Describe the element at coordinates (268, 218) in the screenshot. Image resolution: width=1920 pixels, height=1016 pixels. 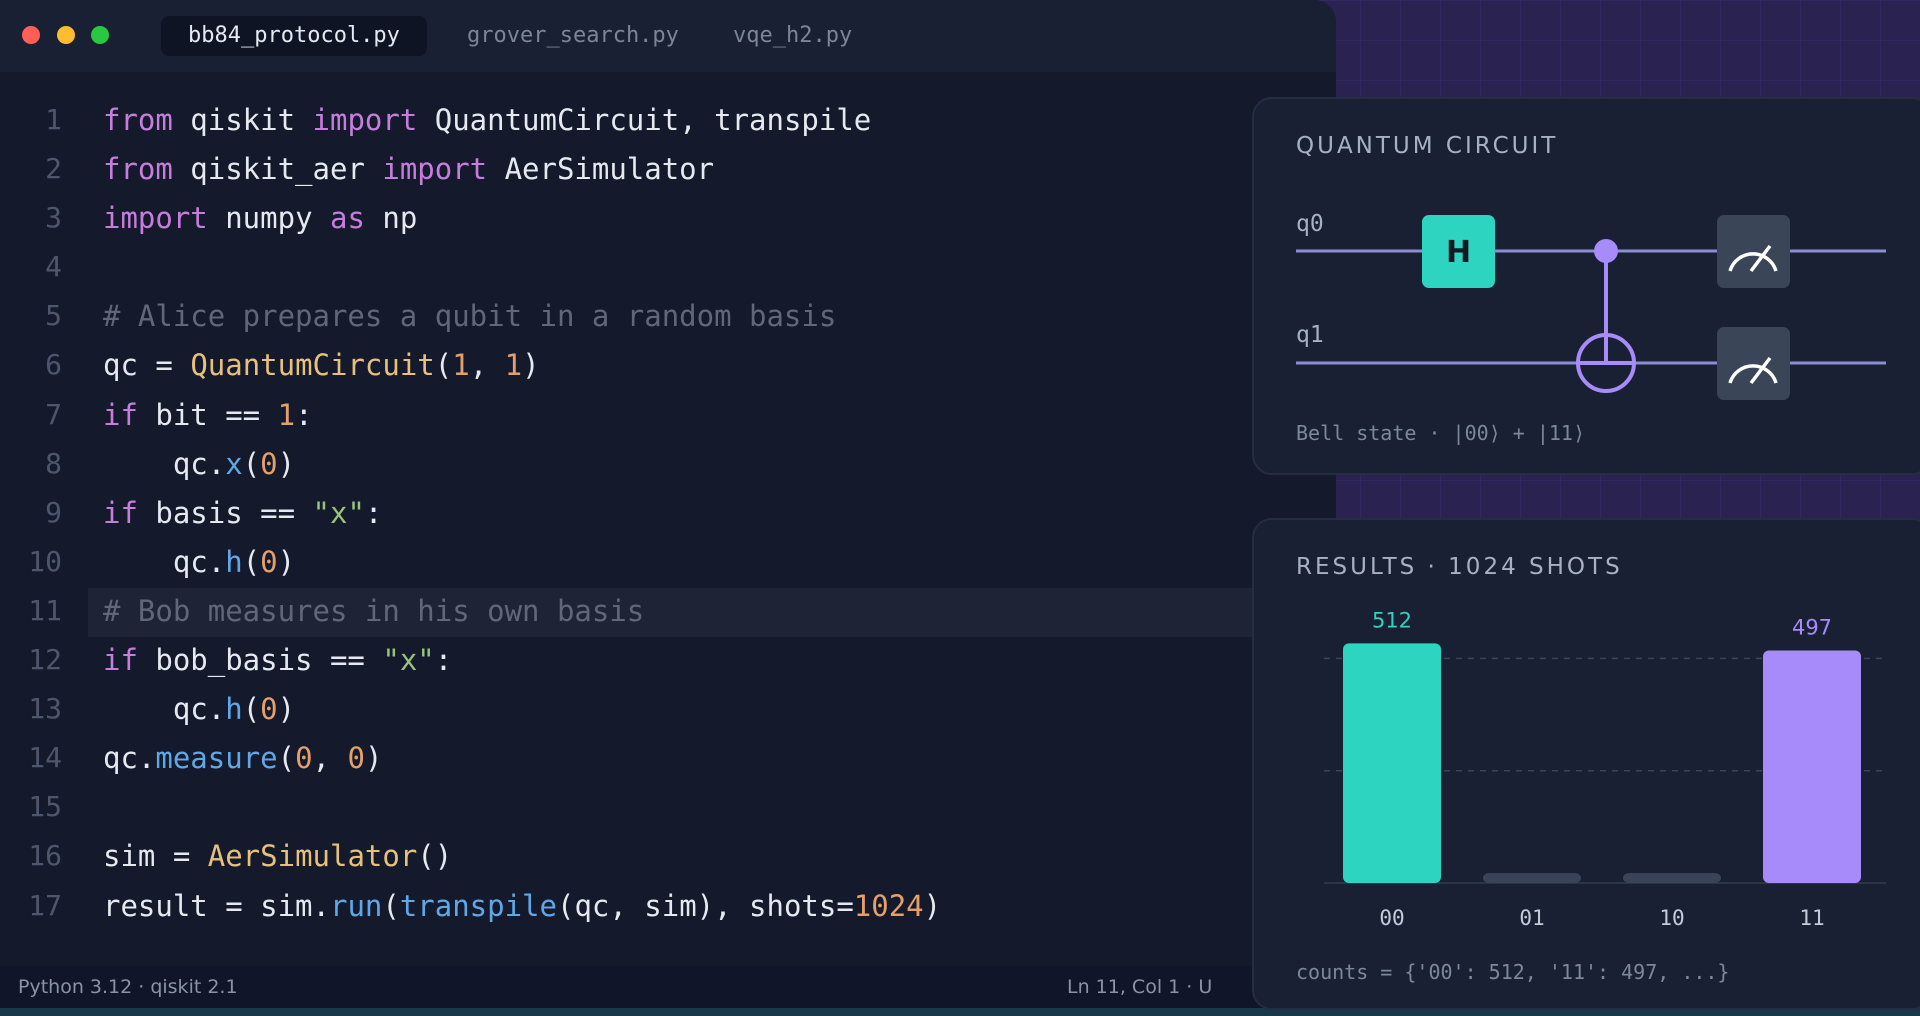
I see `code-token: numpy` at that location.